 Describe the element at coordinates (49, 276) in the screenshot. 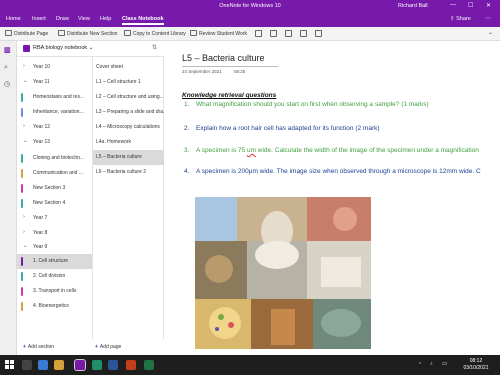

I see `section-label: 2. Cell division` at that location.